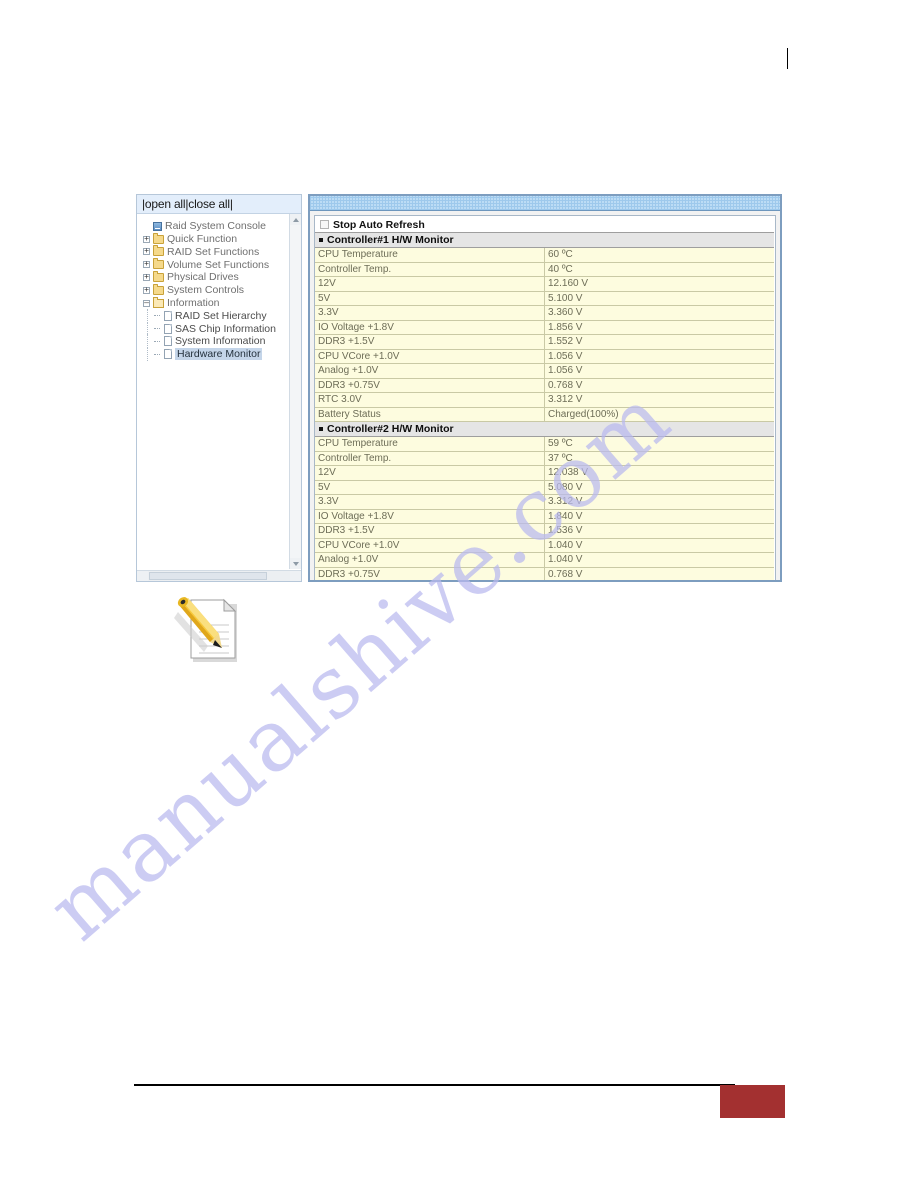 The image size is (918, 1188). I want to click on table-row: CPU Temperature 60 ºC, so click(544, 255).